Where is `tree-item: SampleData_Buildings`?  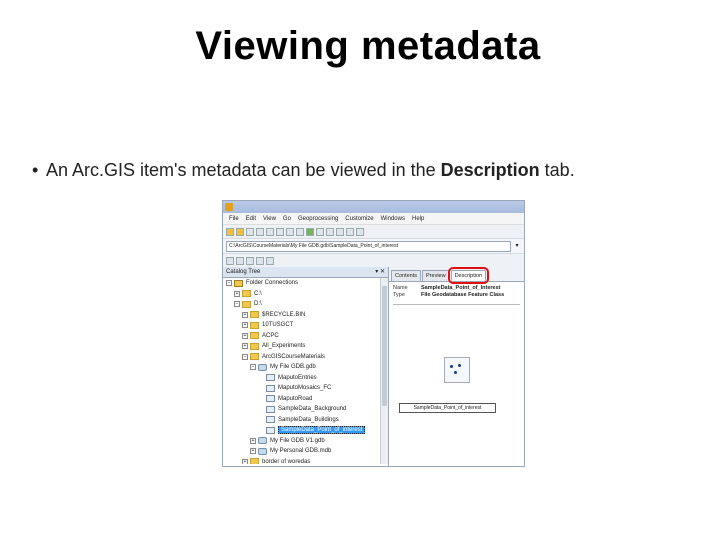 tree-item: SampleData_Buildings is located at coordinates (302, 420).